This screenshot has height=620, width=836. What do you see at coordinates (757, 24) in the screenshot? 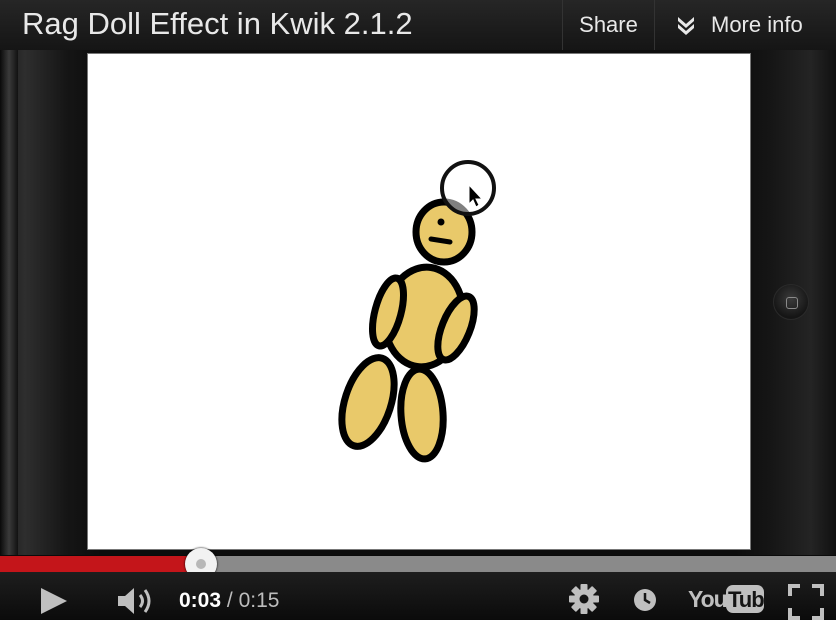
I see `more-info-label: More info` at bounding box center [757, 24].